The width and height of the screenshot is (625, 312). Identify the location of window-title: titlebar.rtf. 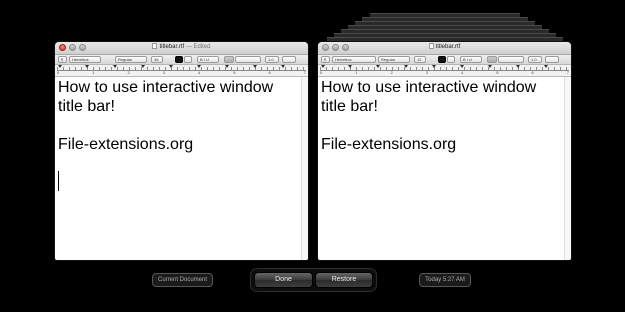
(444, 46).